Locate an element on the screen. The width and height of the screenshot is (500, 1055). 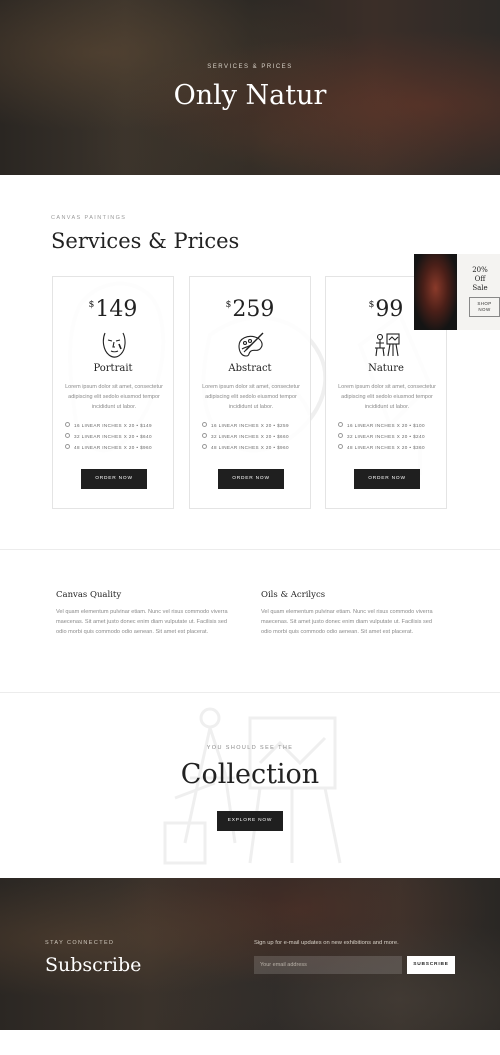
subscribe-eyebrow: STAY CONNECTED is located at coordinates (80, 943).